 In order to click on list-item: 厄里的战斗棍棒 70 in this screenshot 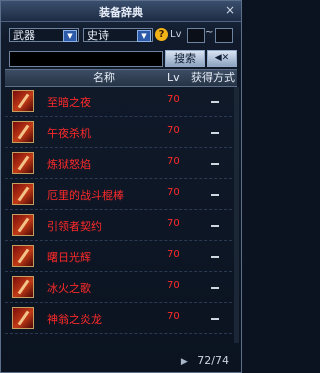, I will do `click(121, 195)`.